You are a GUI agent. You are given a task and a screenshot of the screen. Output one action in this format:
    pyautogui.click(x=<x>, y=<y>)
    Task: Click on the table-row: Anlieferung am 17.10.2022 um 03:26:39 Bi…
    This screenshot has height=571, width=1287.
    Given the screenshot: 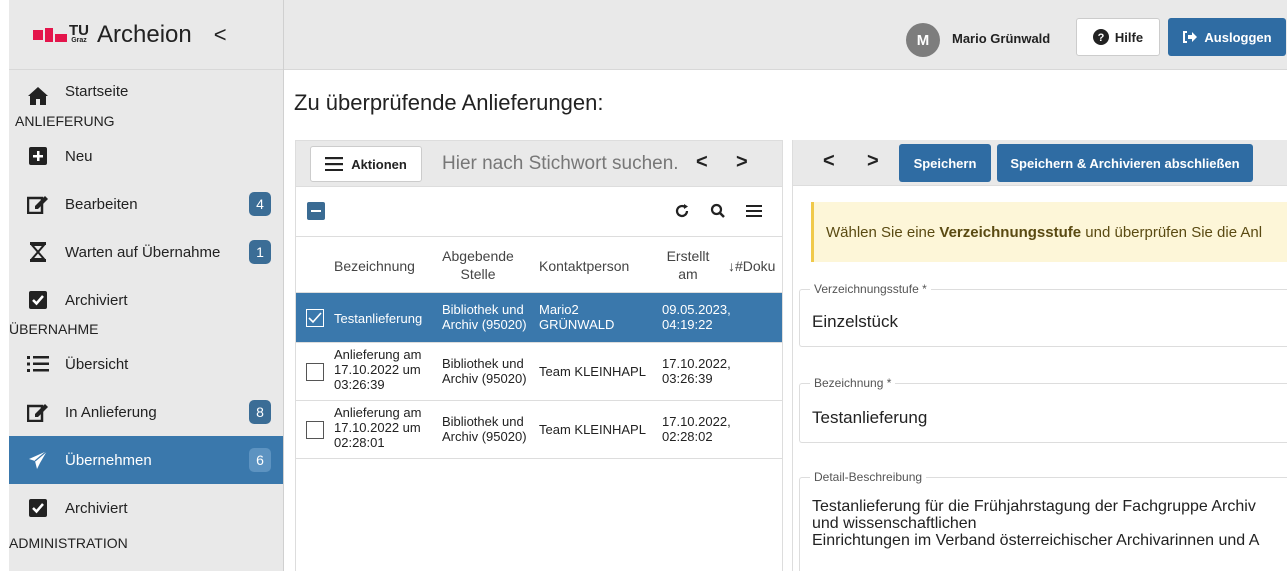 What is the action you would take?
    pyautogui.click(x=539, y=372)
    